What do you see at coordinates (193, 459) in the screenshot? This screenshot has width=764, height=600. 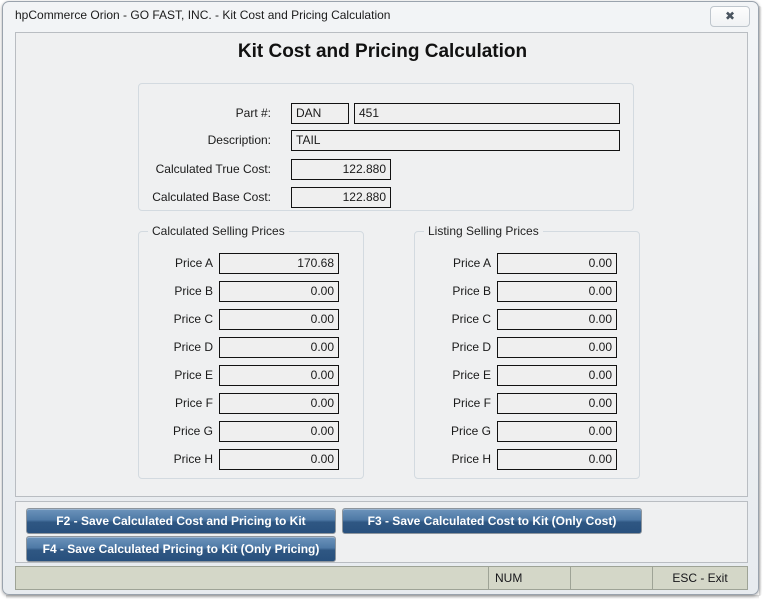 I see `calc-price-h-label: Price H` at bounding box center [193, 459].